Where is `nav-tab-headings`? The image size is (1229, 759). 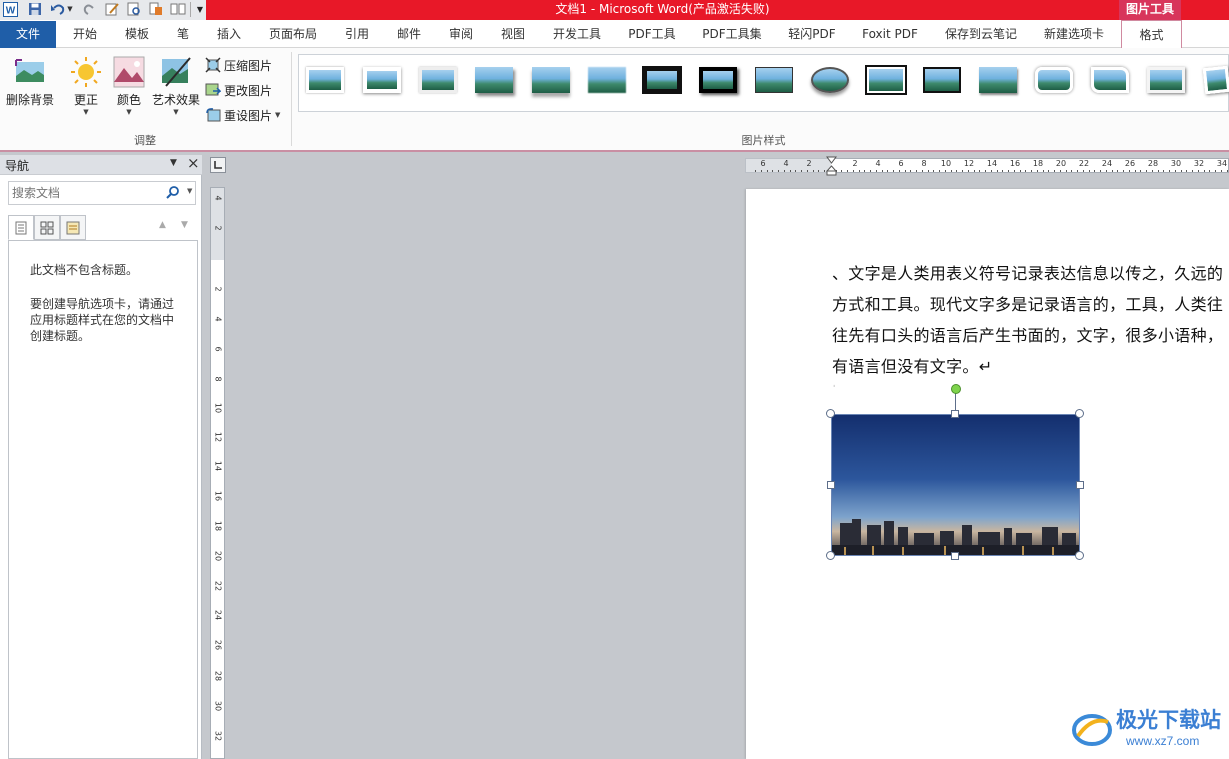 nav-tab-headings is located at coordinates (21, 227).